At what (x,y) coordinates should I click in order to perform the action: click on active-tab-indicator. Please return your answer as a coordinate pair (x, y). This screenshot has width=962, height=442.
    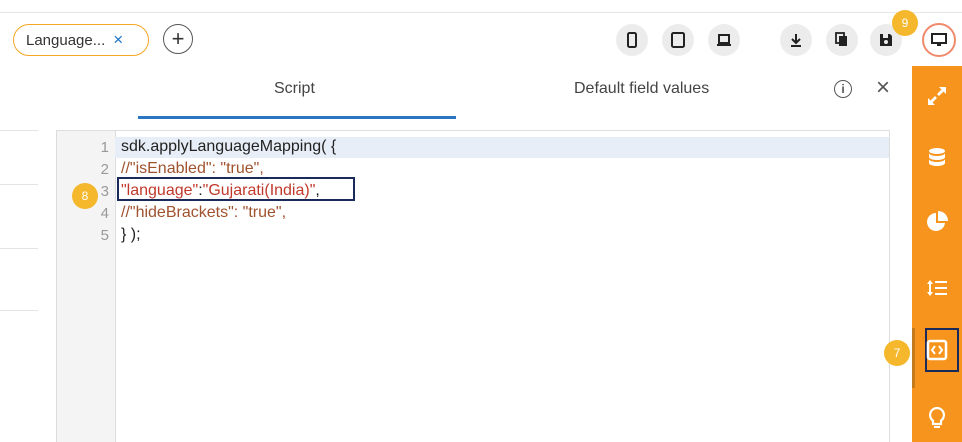
    Looking at the image, I should click on (297, 117).